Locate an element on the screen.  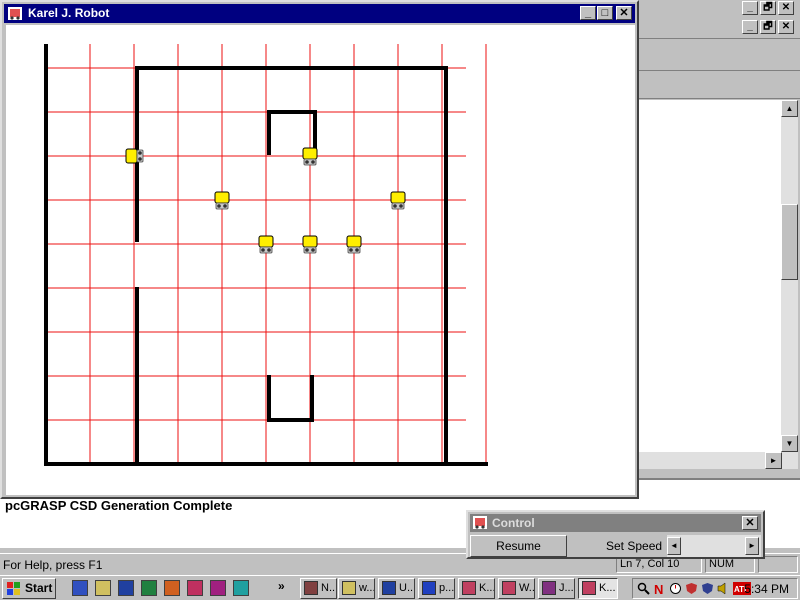
karel-maximize-button: □ is located at coordinates (605, 13).